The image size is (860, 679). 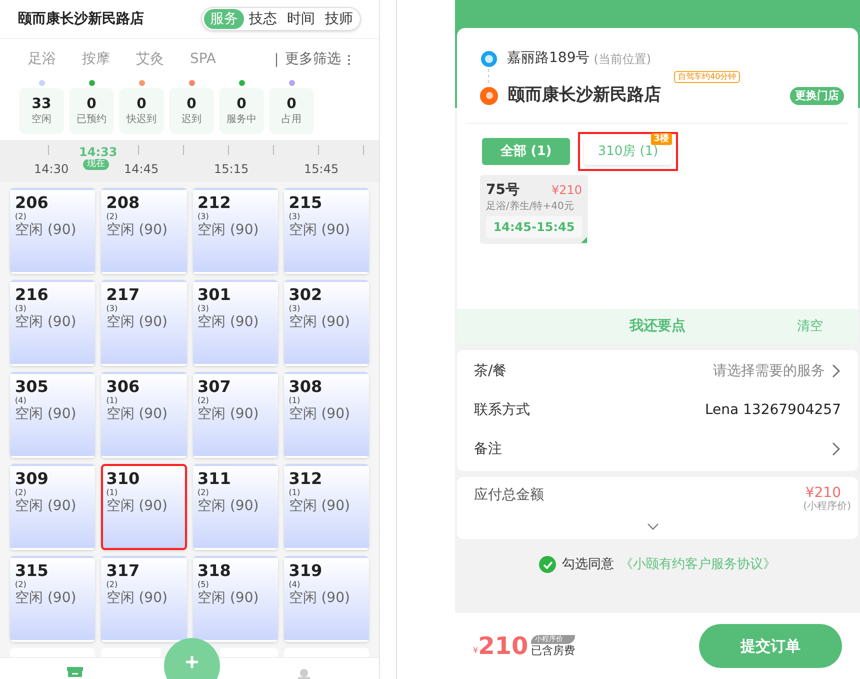 I want to click on room-card: 206 (2) 空闲 (90), so click(x=53, y=231).